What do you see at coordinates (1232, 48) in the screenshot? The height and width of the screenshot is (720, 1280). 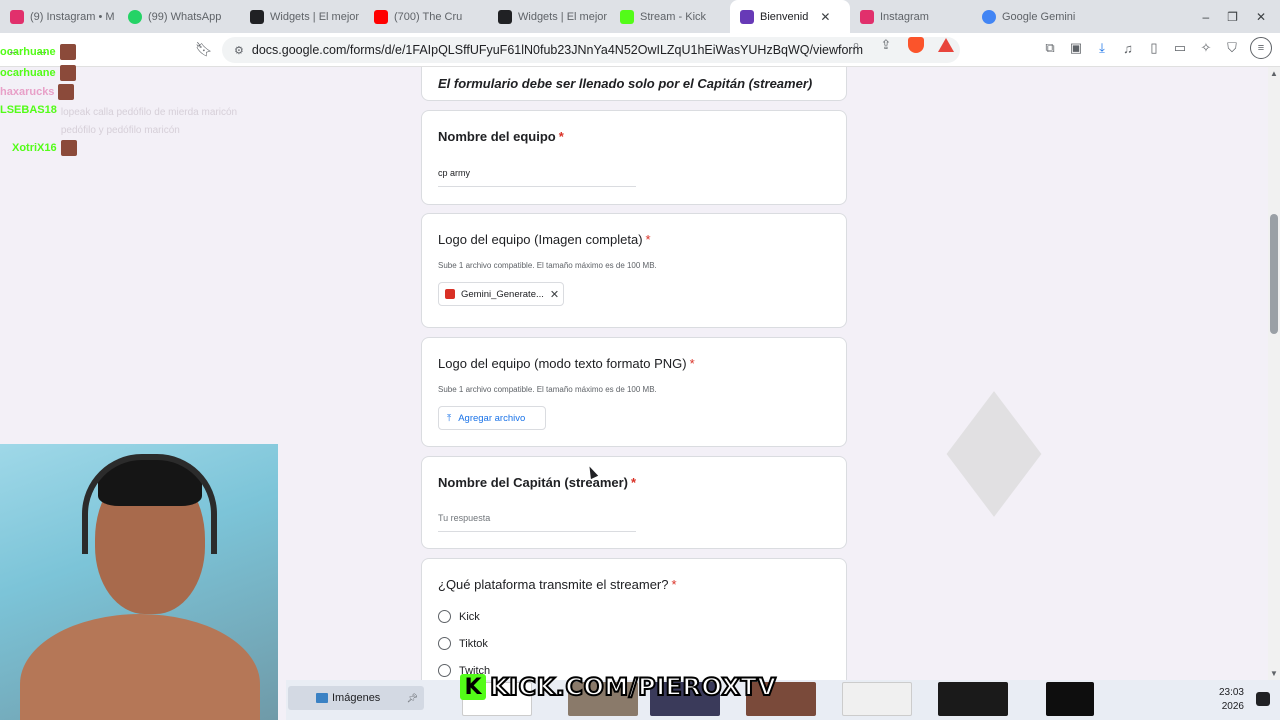 I see `vpn-icon: ⛉` at bounding box center [1232, 48].